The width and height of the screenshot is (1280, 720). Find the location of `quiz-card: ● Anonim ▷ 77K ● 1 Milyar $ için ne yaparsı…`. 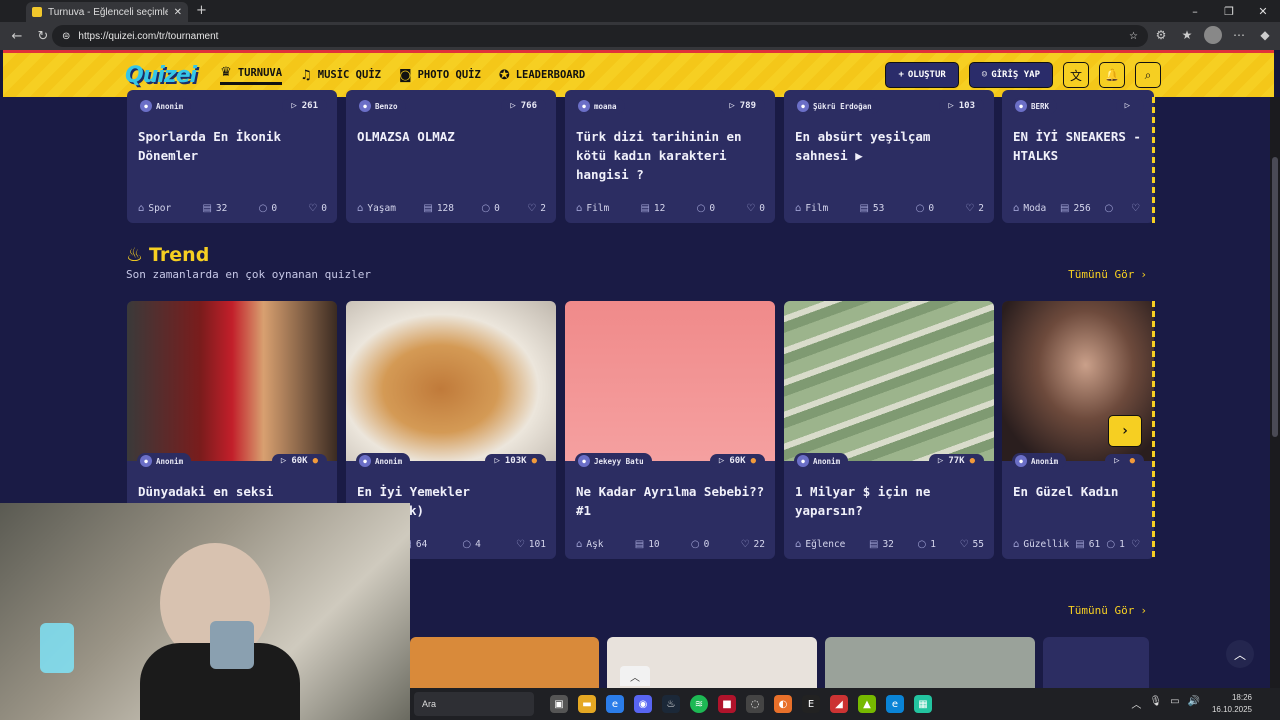

quiz-card: ● Anonim ▷ 77K ● 1 Milyar $ için ne yaparsı… is located at coordinates (889, 430).